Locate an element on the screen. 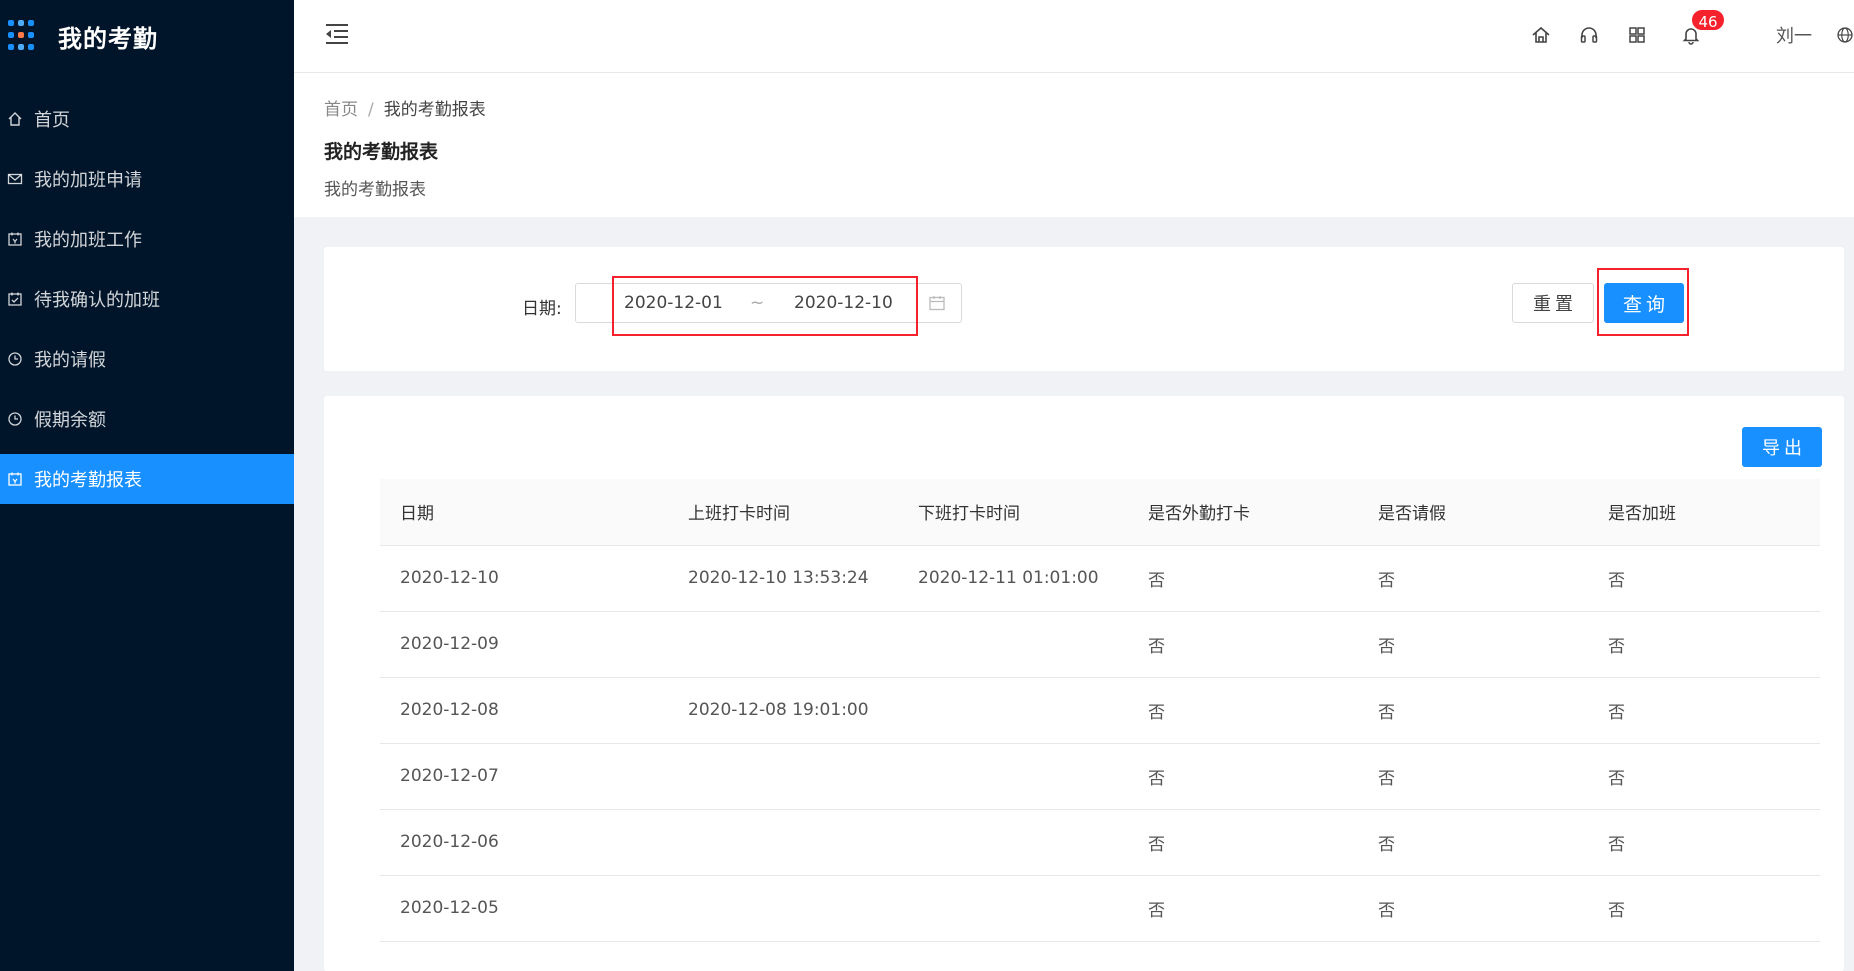  breadcrumb-current: 我的考勤报表 is located at coordinates (434, 110).